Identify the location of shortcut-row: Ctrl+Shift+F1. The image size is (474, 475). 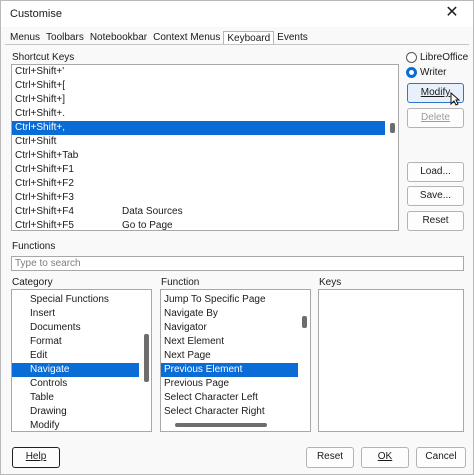
(205, 170).